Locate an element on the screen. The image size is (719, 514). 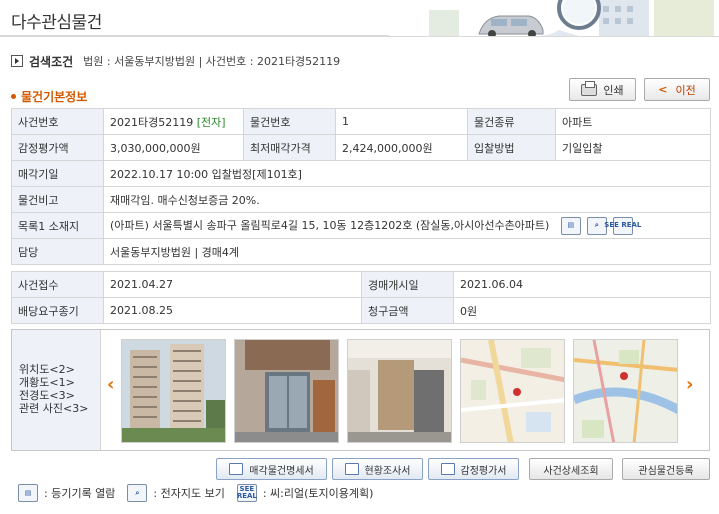
case-no-value: 2021타경52119 is located at coordinates (152, 122).